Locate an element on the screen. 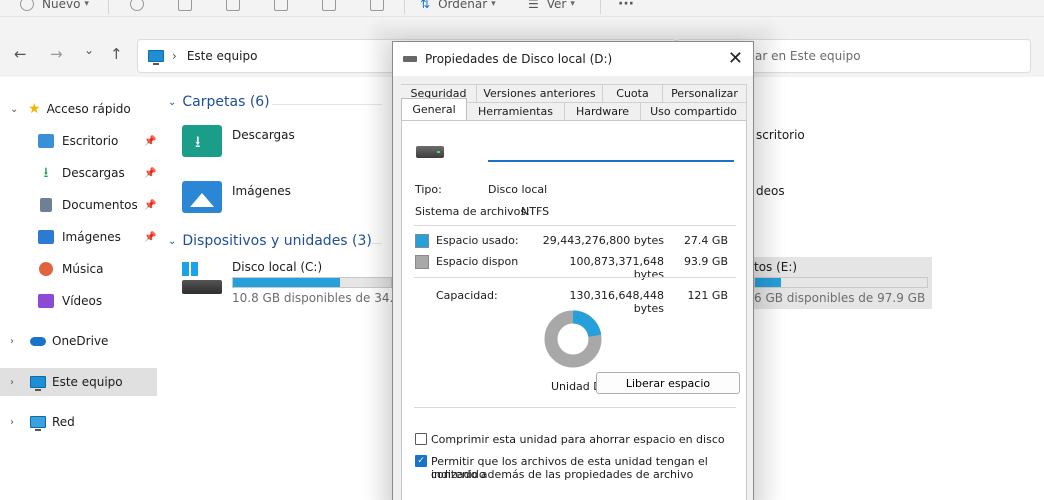  rename-button is located at coordinates (281, 7).